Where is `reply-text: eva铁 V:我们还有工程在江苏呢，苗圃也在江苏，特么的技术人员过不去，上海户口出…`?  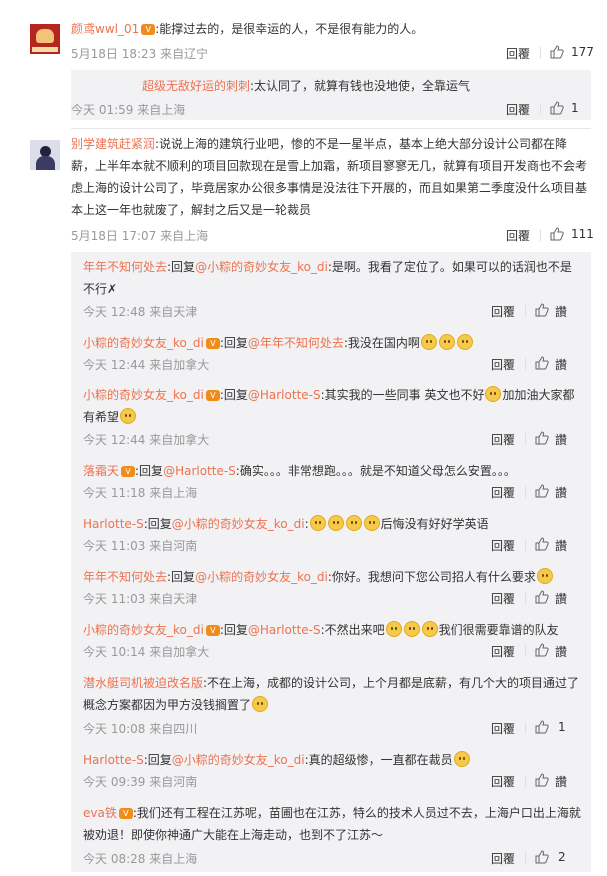 reply-text: eva铁 V:我们还有工程在江苏呢，苗圃也在江苏，特么的技术人员过不去，上海户口出… is located at coordinates (333, 824).